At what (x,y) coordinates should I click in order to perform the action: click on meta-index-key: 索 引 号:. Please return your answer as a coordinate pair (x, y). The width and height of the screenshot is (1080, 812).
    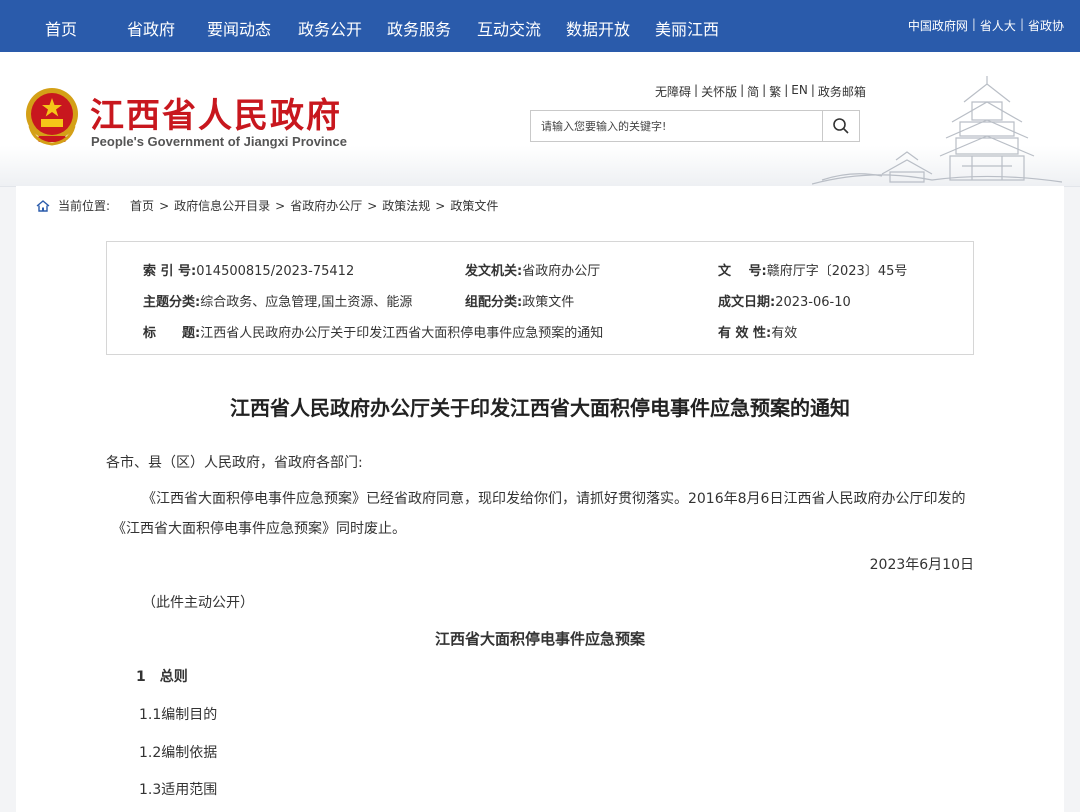
    Looking at the image, I should click on (170, 271).